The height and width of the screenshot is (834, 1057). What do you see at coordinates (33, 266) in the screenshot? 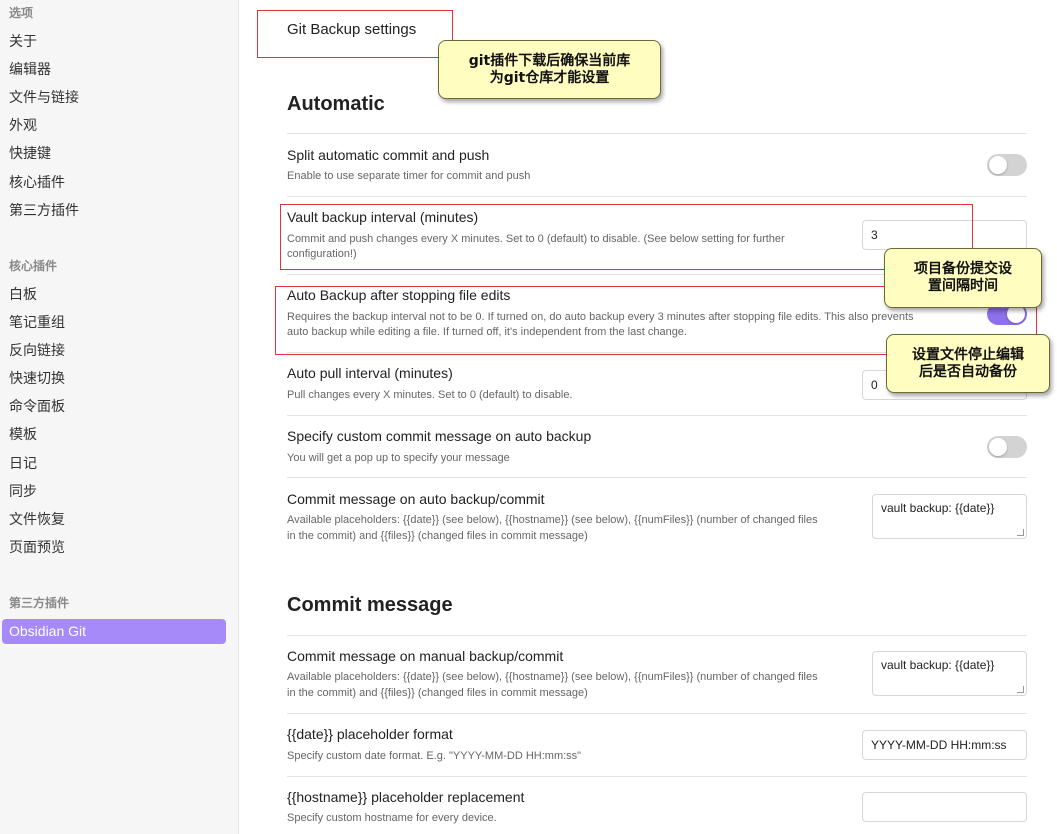
I see `sidebar-heading-core: 核心插件` at bounding box center [33, 266].